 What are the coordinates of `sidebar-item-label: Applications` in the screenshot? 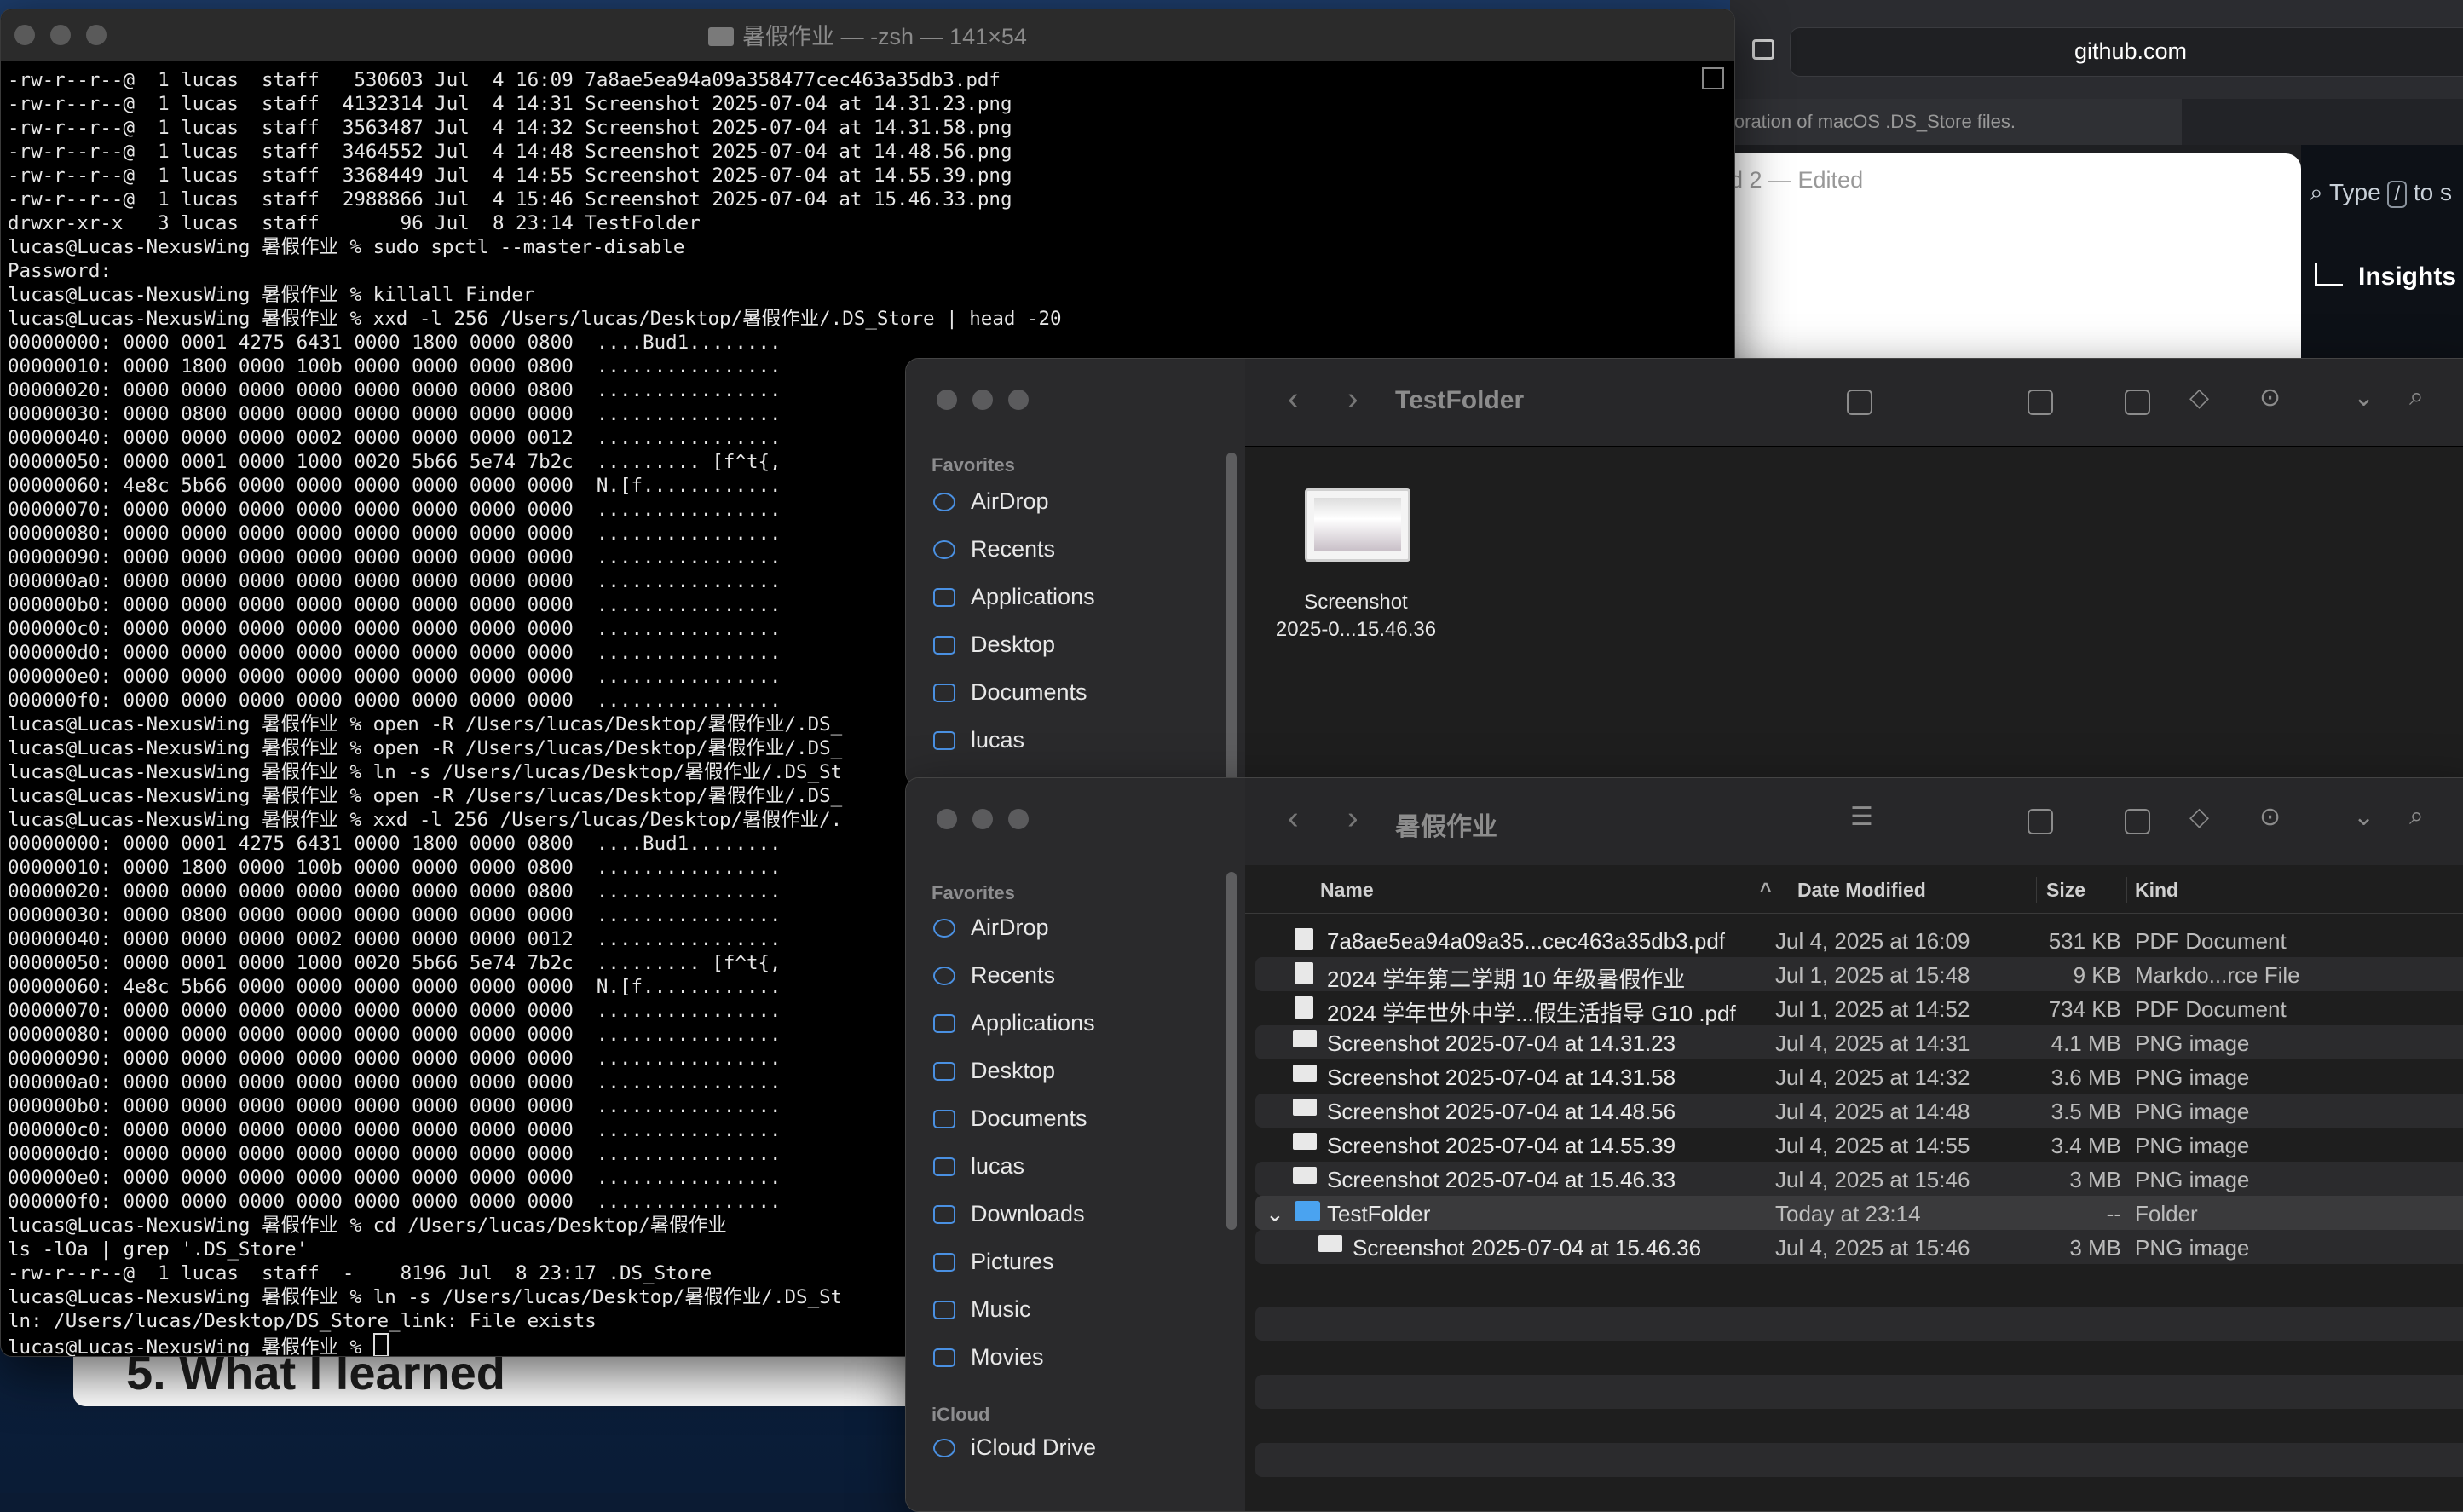 It's located at (1033, 1023).